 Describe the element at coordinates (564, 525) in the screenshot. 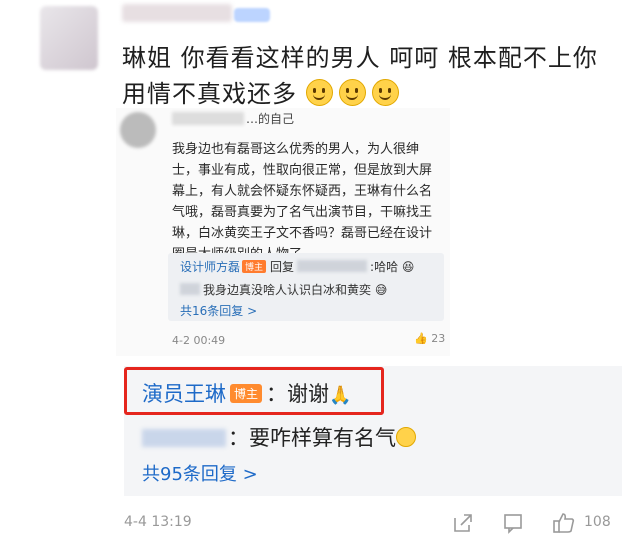

I see `thumbs-up-icon` at that location.